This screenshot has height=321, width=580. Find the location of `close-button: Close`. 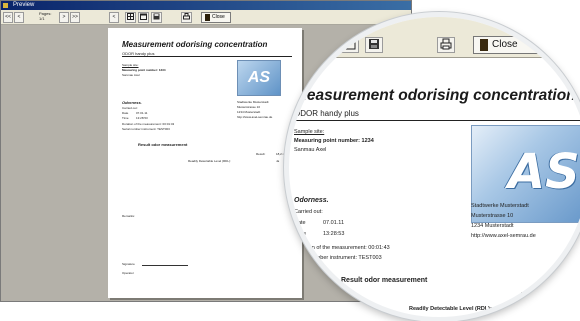

close-button: Close is located at coordinates (216, 17).